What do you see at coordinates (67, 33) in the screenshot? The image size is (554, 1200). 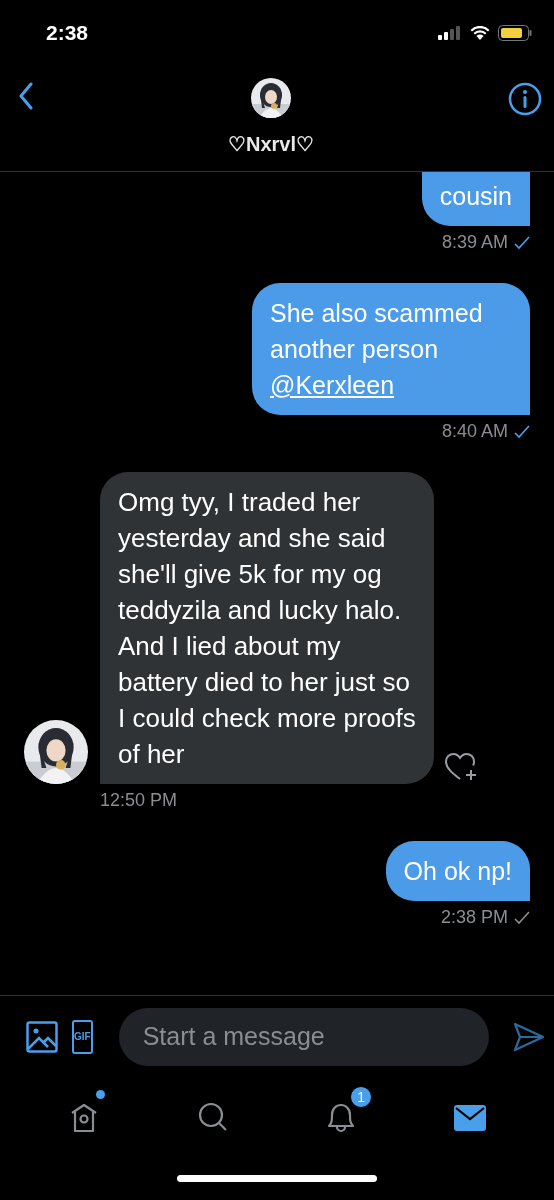 I see `status-time: 2:38` at bounding box center [67, 33].